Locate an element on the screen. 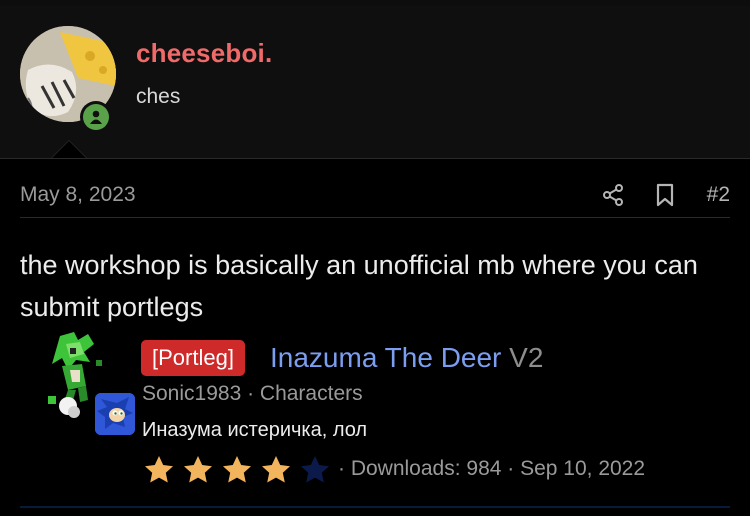 The image size is (750, 516). post-date: May 8, 2023 is located at coordinates (78, 195).